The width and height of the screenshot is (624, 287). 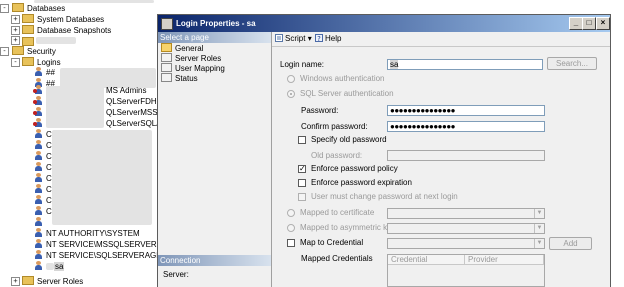 What do you see at coordinates (189, 48) in the screenshot?
I see `page-label: General` at bounding box center [189, 48].